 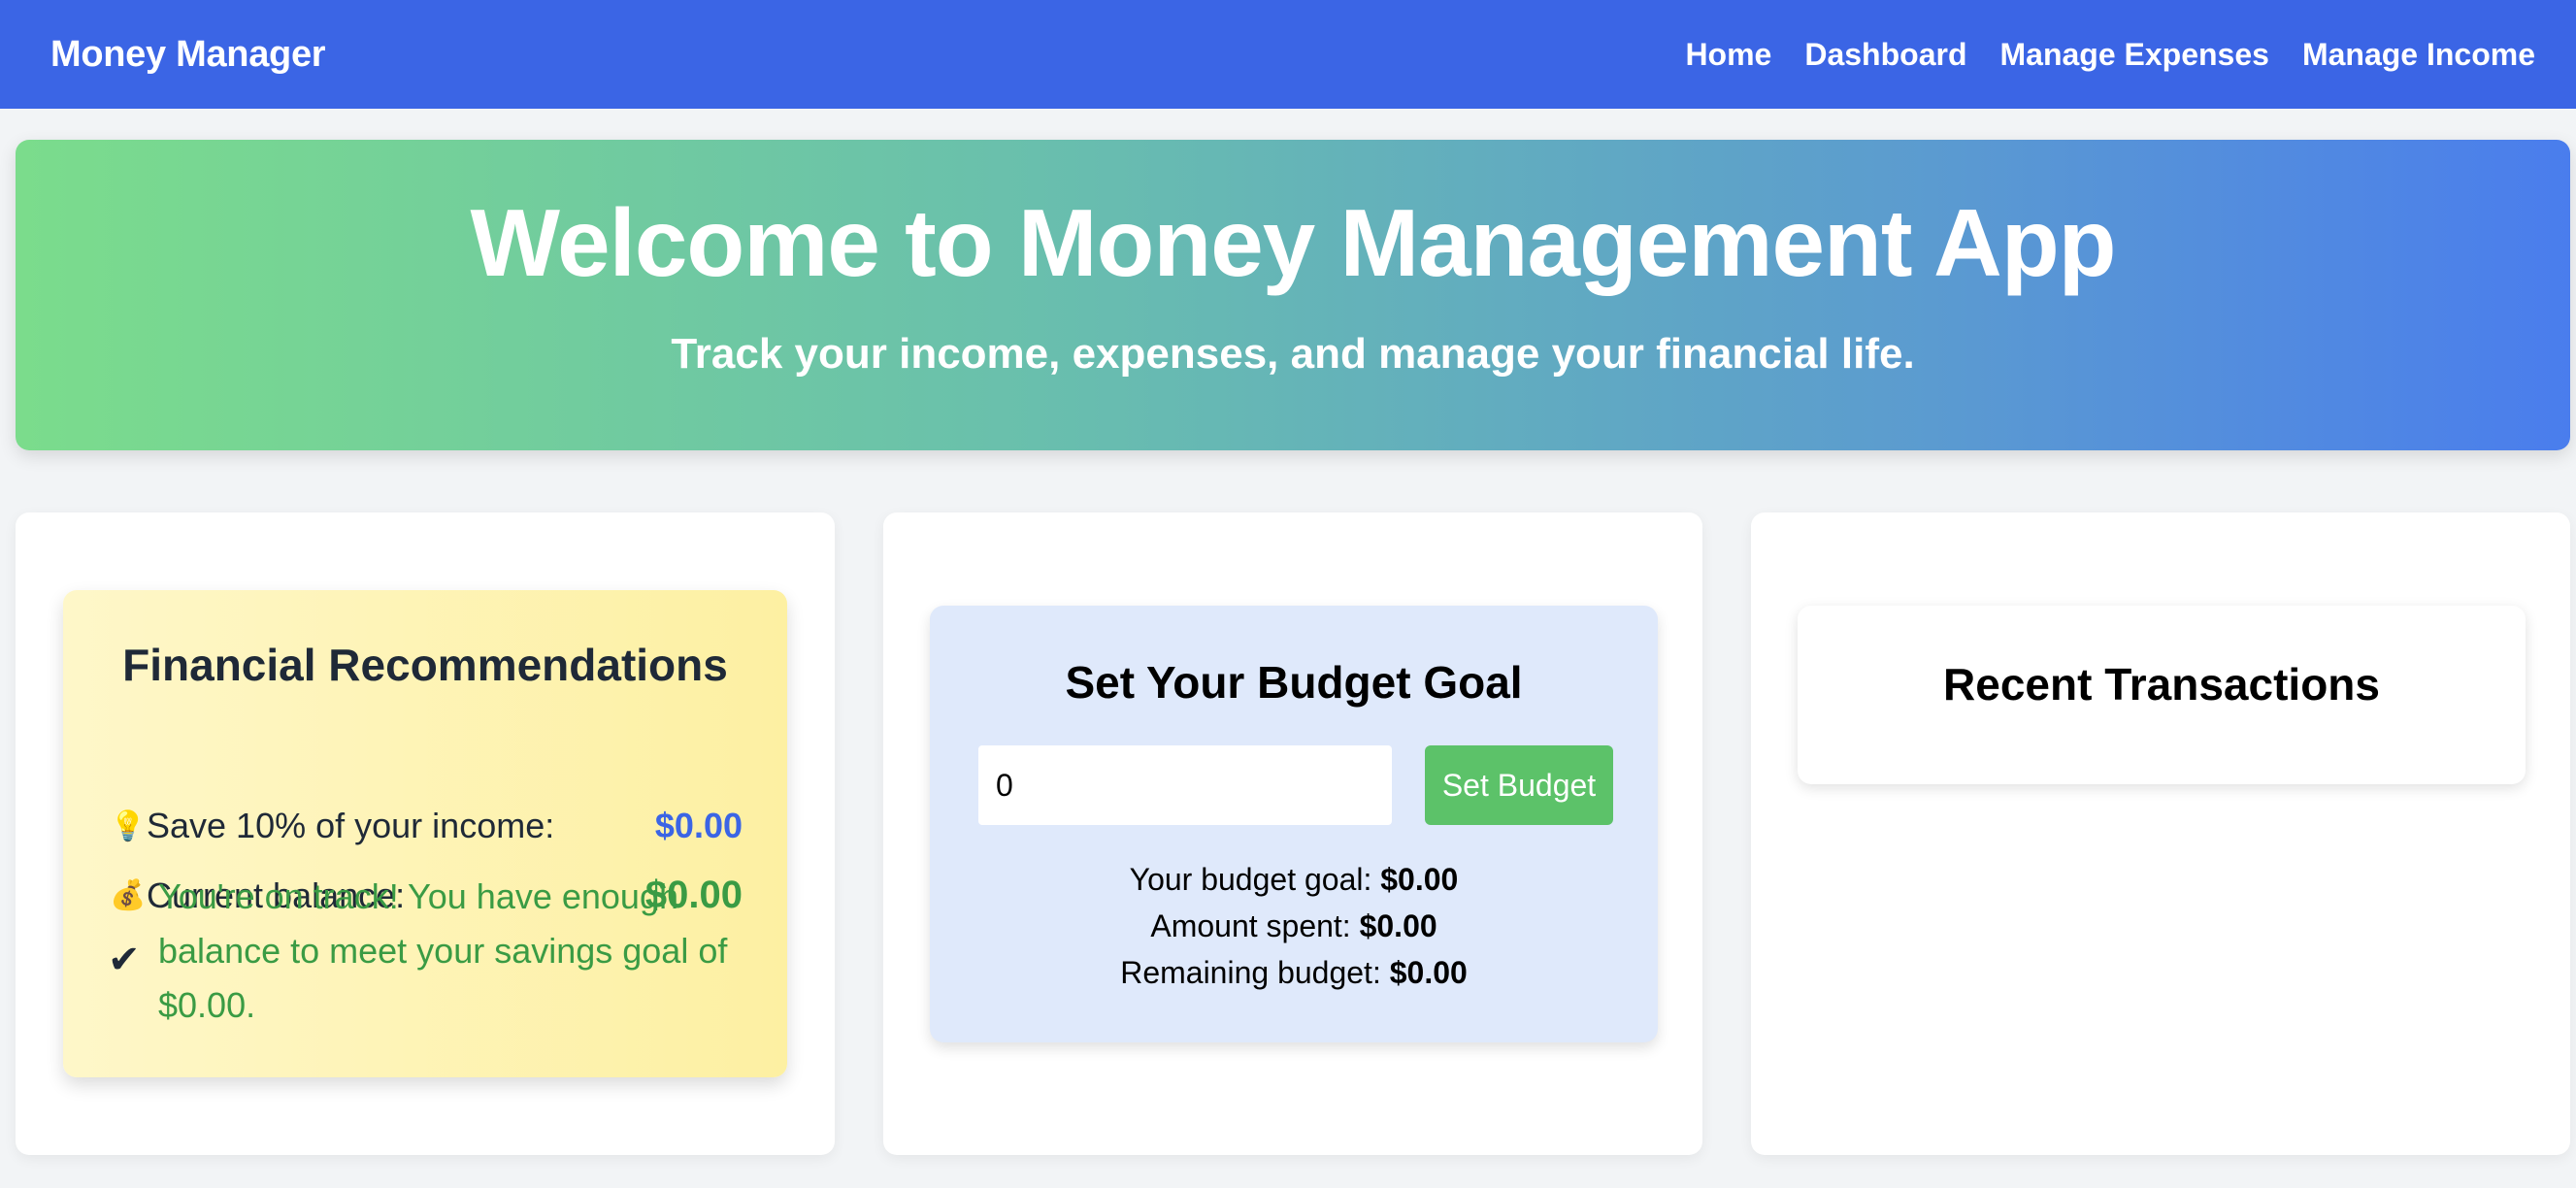 What do you see at coordinates (1250, 879) in the screenshot?
I see `budget-goal-label: Your budget goal:` at bounding box center [1250, 879].